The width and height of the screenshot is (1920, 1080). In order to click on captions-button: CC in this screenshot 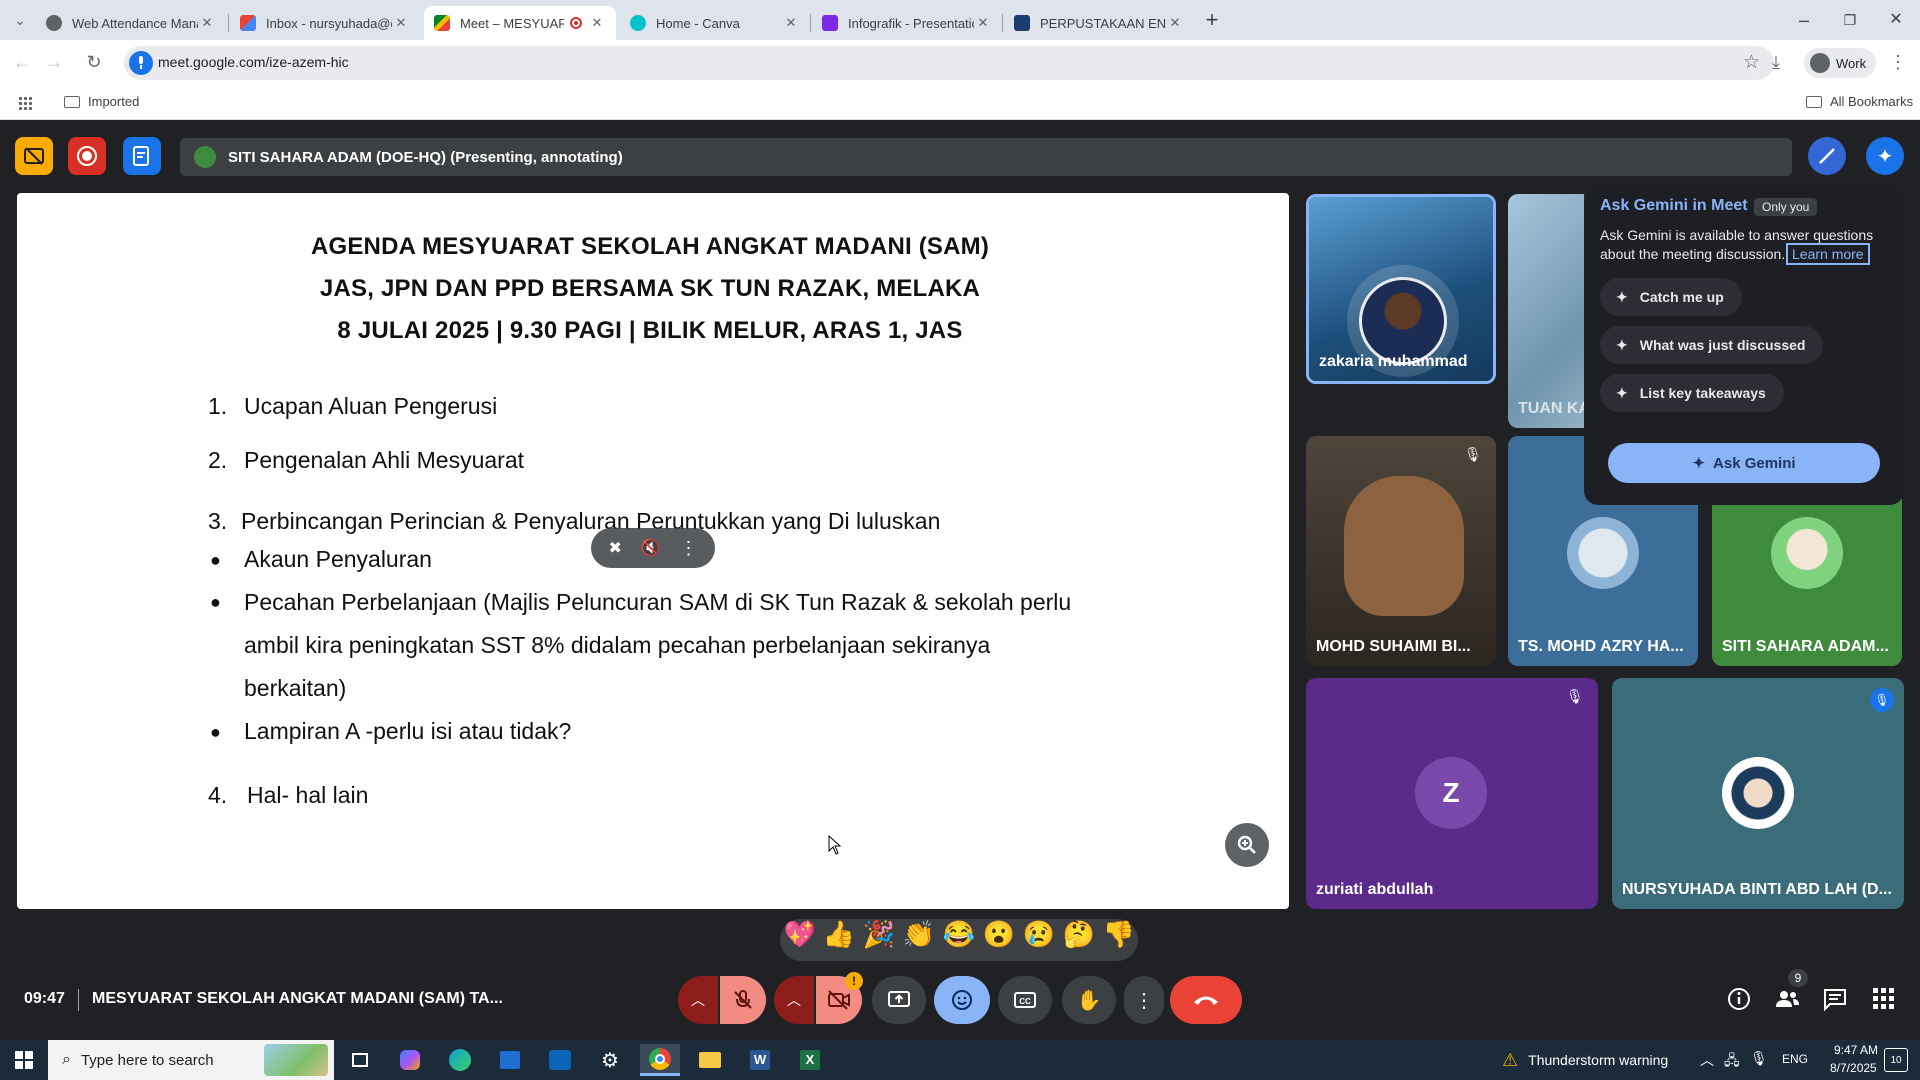, I will do `click(1025, 1000)`.